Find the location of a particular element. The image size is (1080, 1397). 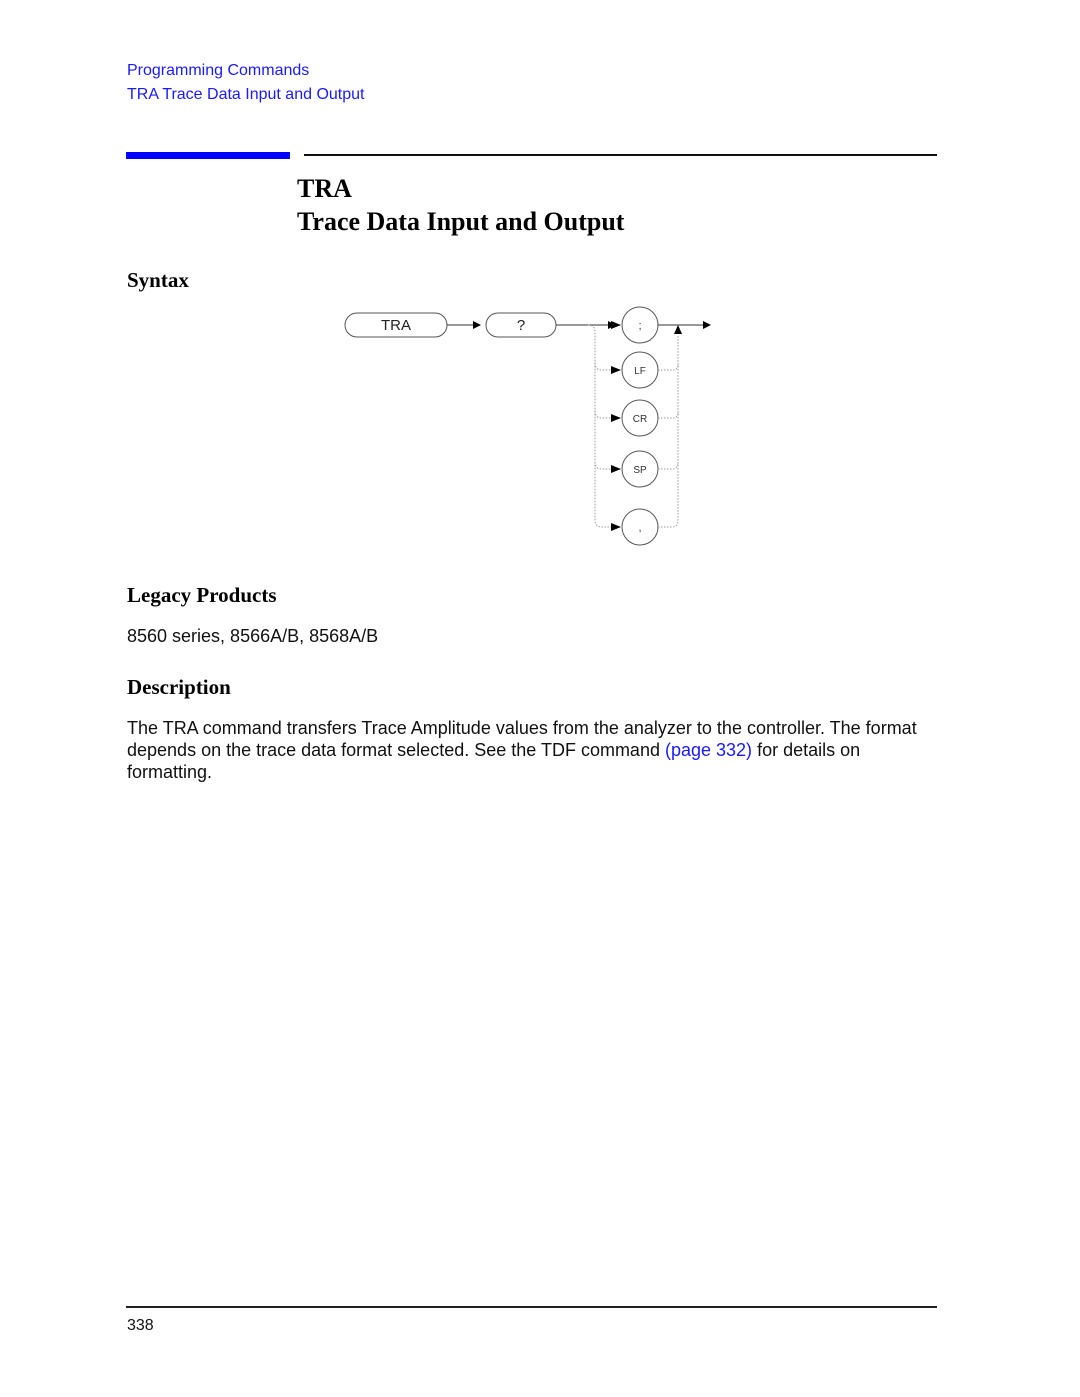

legacy-products-heading: Legacy Products is located at coordinates (202, 595).